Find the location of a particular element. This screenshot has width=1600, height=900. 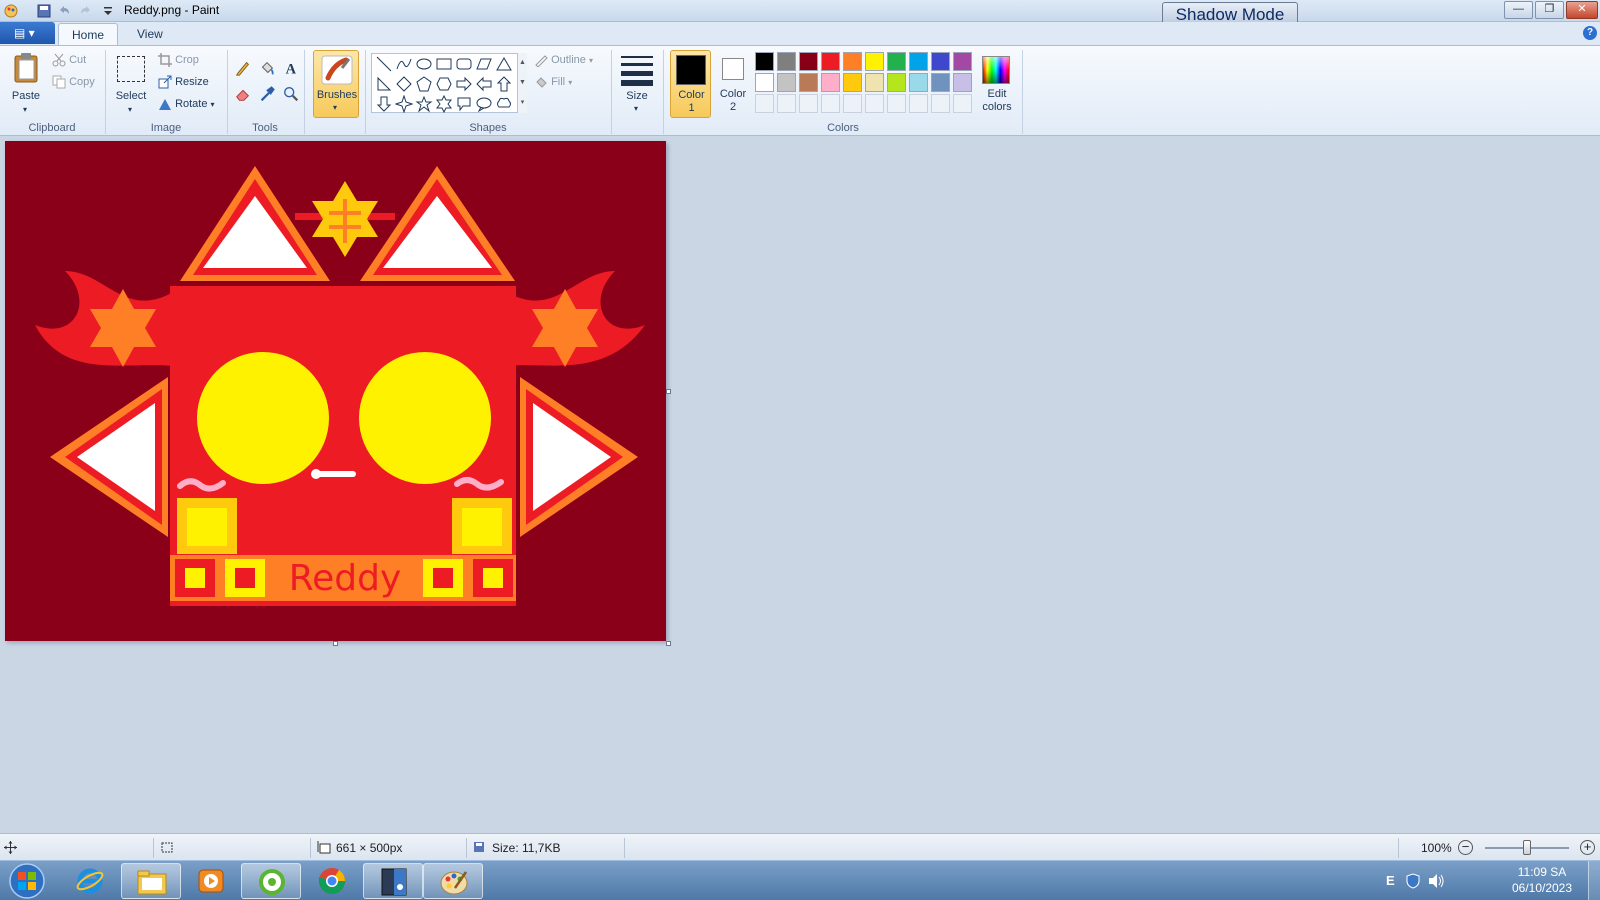

five-point-star-shape-icon is located at coordinates (424, 104).